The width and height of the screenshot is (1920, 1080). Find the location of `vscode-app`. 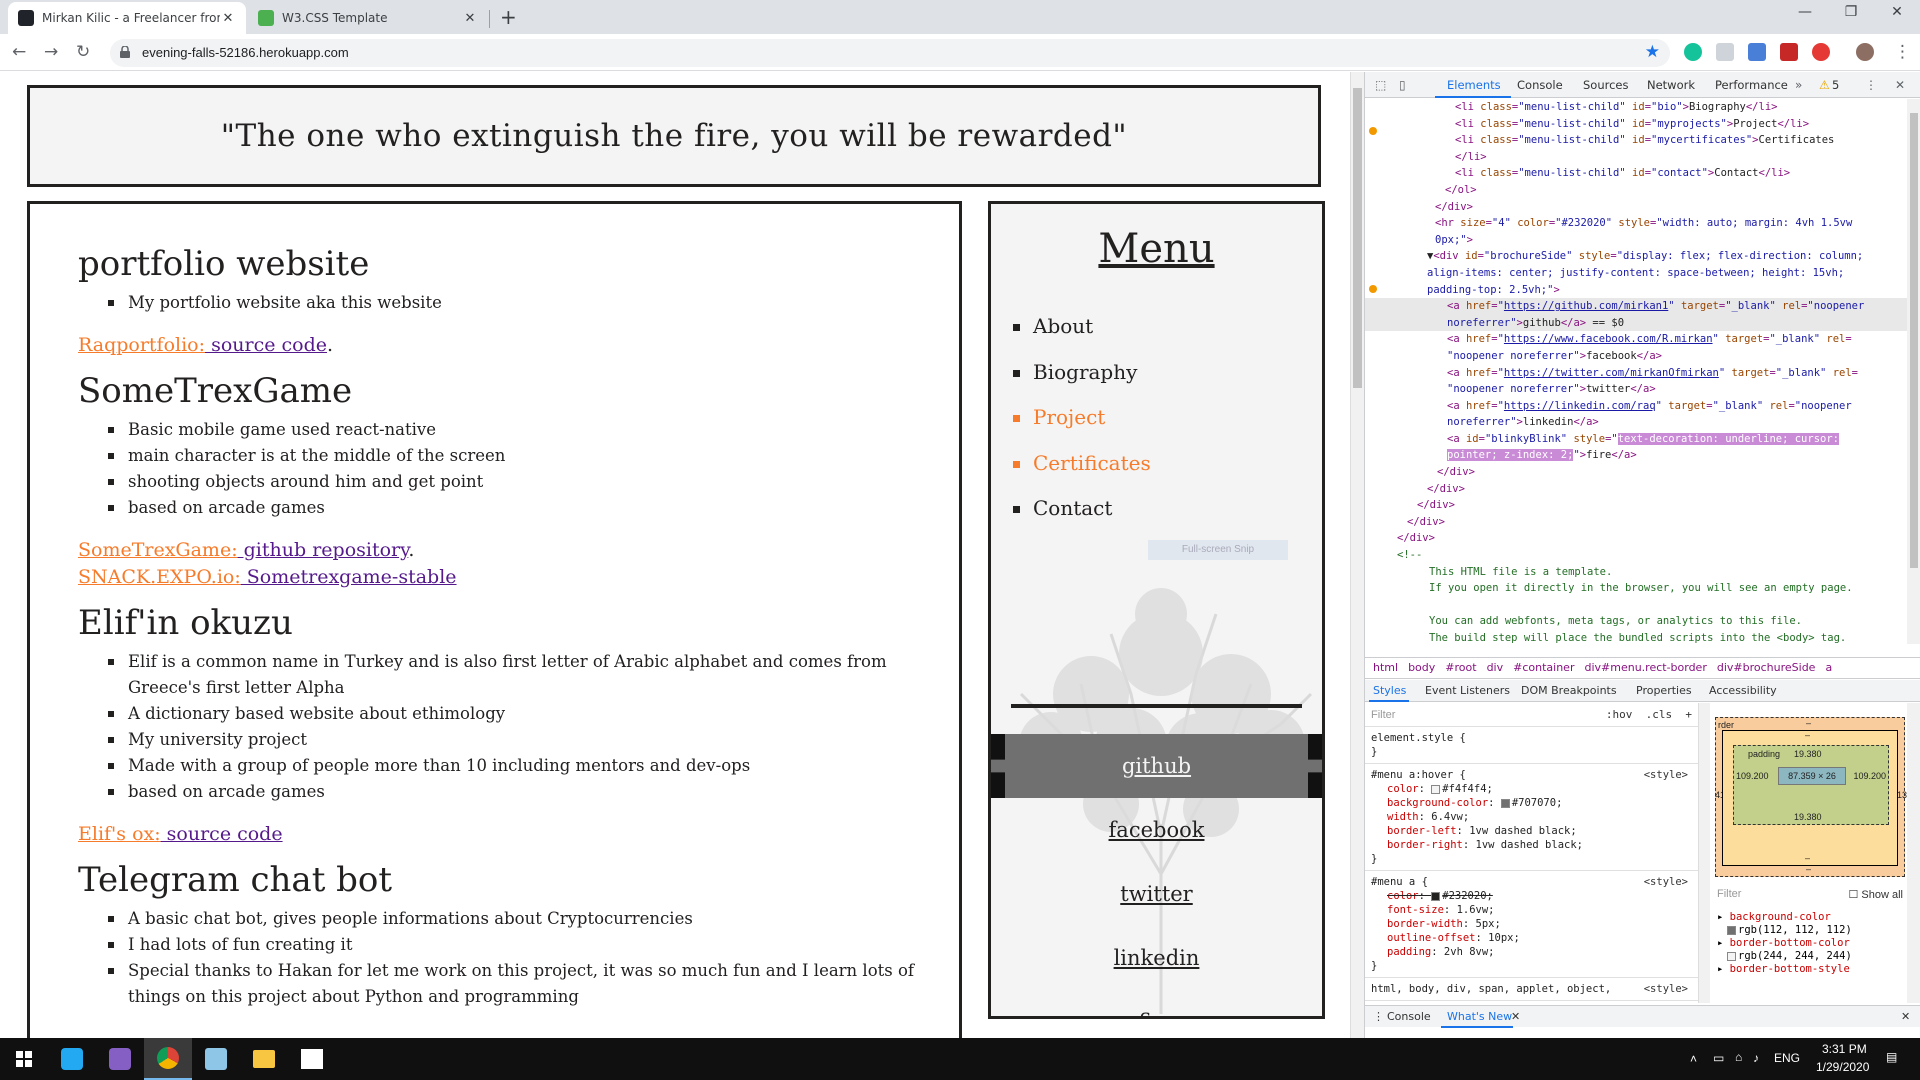

vscode-app is located at coordinates (72, 1059).